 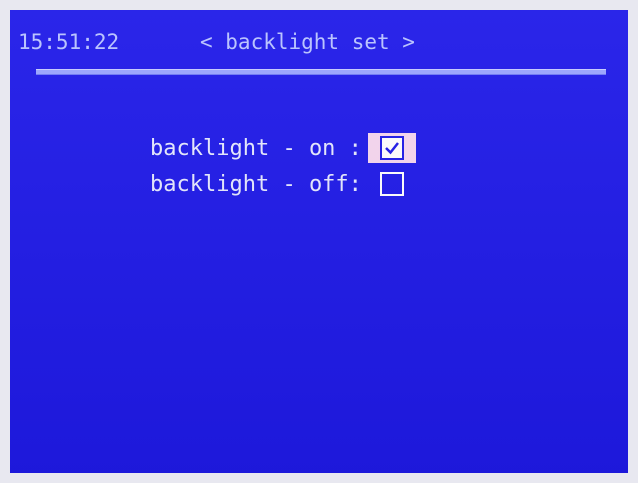 I want to click on checkbox-container, so click(x=392, y=184).